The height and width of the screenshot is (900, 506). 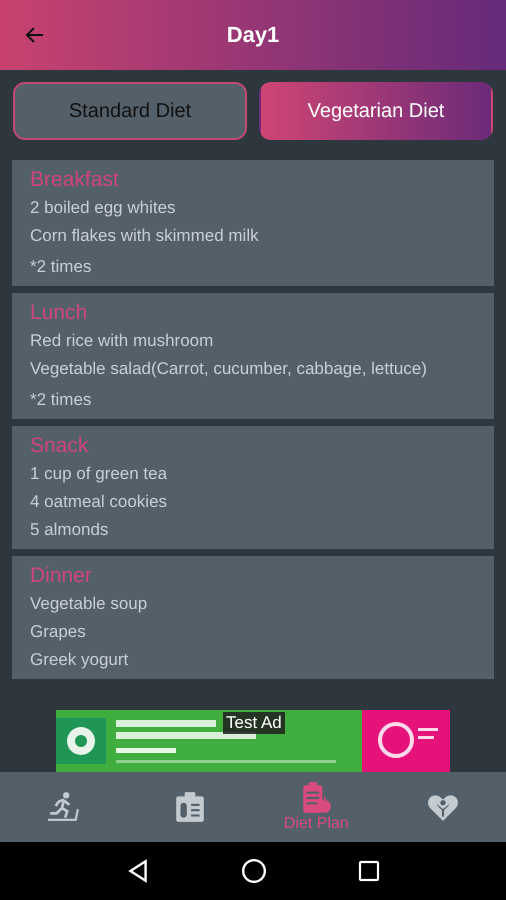 I want to click on meal-title: Breakfast, so click(x=75, y=180).